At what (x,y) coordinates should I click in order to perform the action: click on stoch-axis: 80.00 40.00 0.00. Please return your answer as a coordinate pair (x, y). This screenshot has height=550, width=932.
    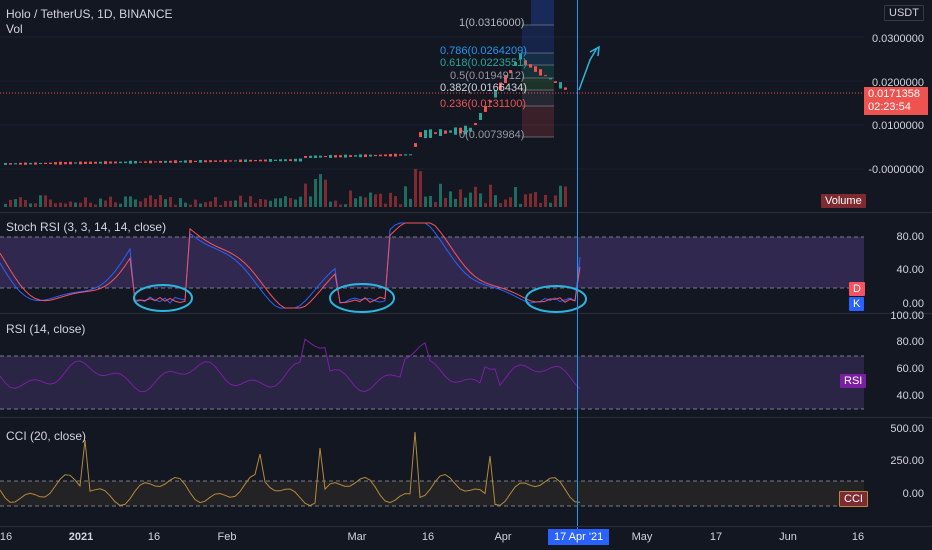
    Looking at the image, I should click on (898, 263).